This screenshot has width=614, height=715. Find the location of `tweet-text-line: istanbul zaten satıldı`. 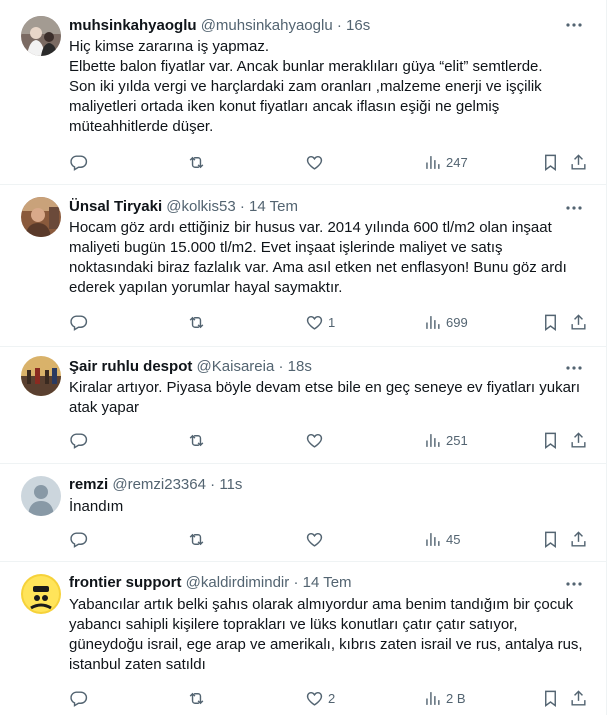

tweet-text-line: istanbul zaten satıldı is located at coordinates (137, 664).